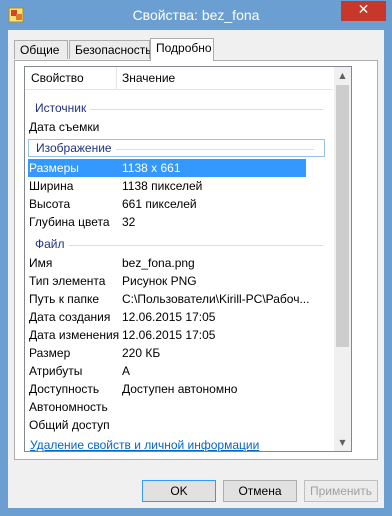 Image resolution: width=392 pixels, height=516 pixels. Describe the element at coordinates (158, 263) in the screenshot. I see `property-value: bez_fona.png` at that location.